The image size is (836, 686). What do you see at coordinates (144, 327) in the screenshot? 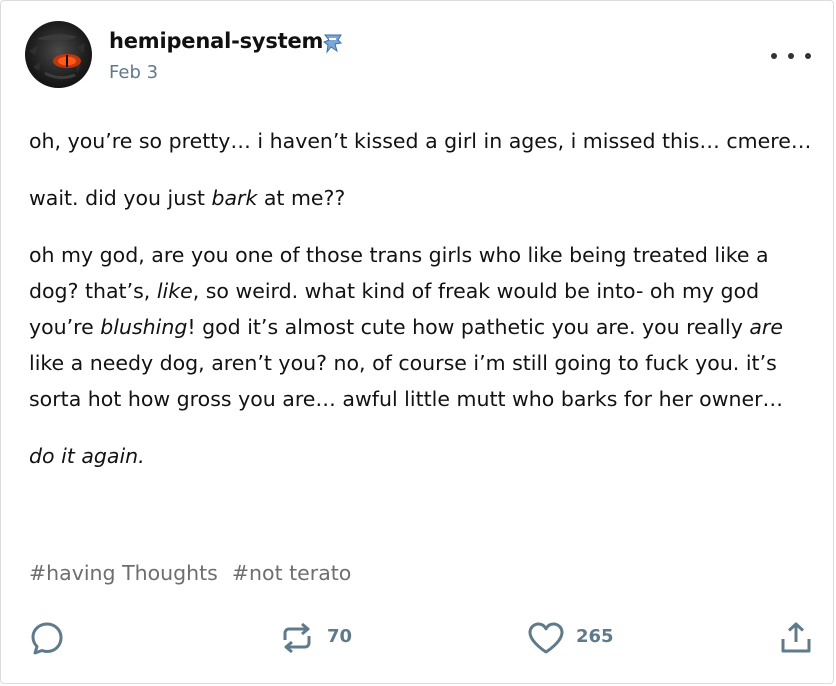
I see `emphasis-text: blushing` at bounding box center [144, 327].